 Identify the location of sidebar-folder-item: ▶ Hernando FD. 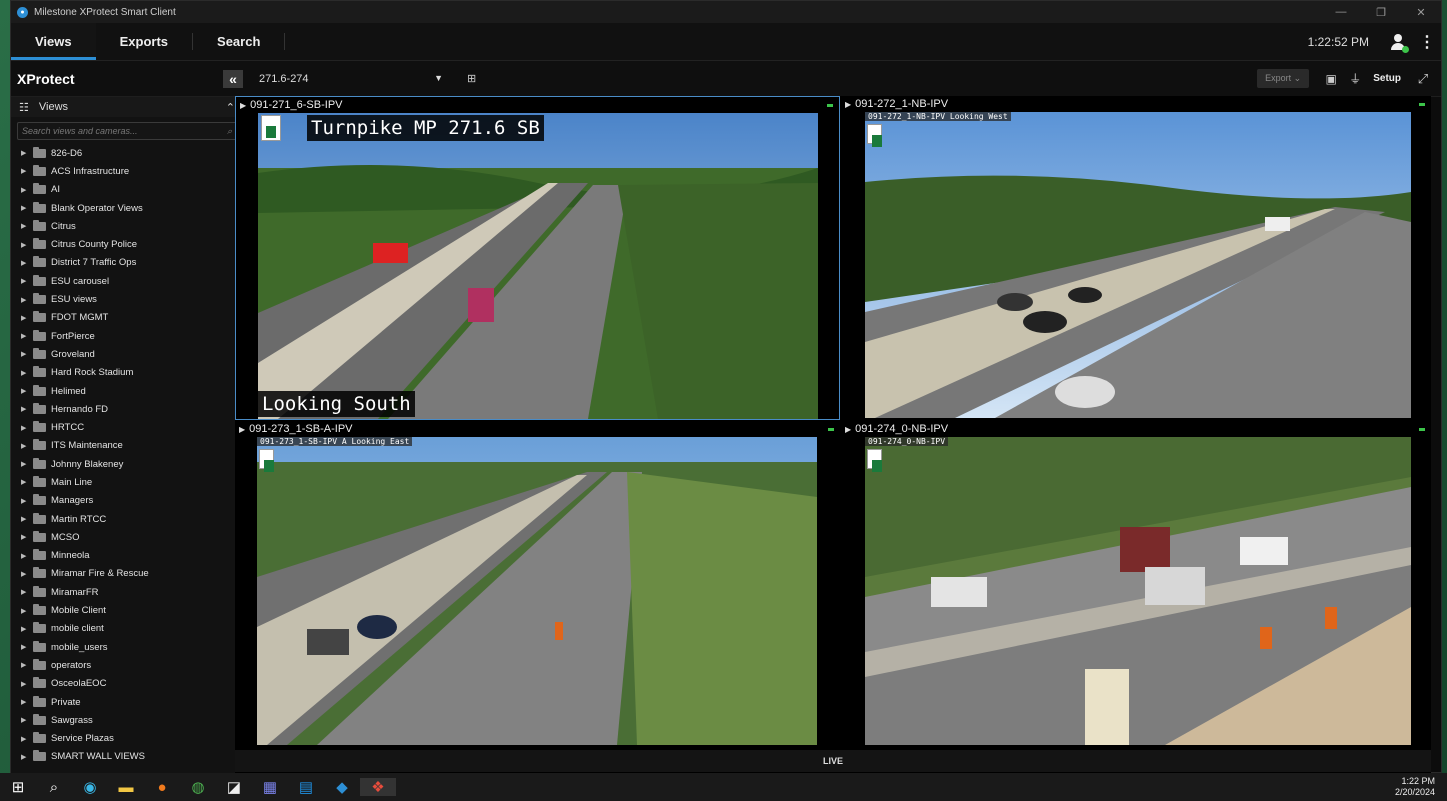
(127, 409).